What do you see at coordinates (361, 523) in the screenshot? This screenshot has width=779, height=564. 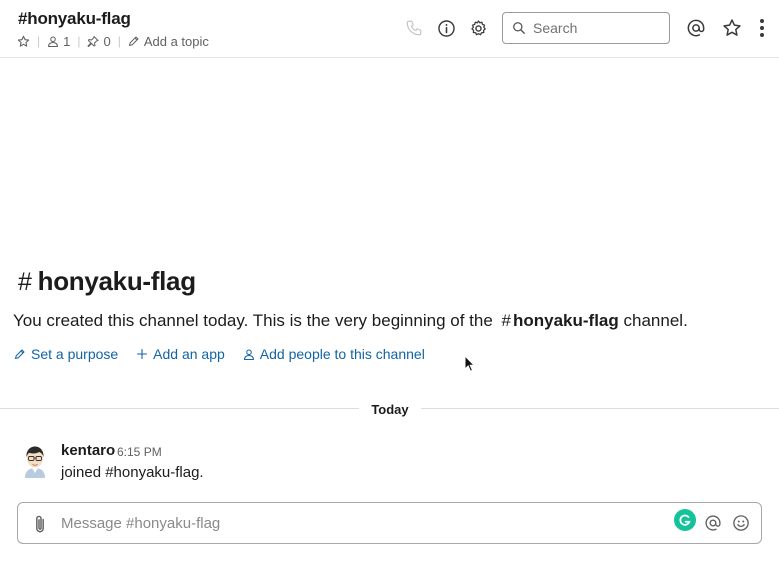 I see `message-input` at bounding box center [361, 523].